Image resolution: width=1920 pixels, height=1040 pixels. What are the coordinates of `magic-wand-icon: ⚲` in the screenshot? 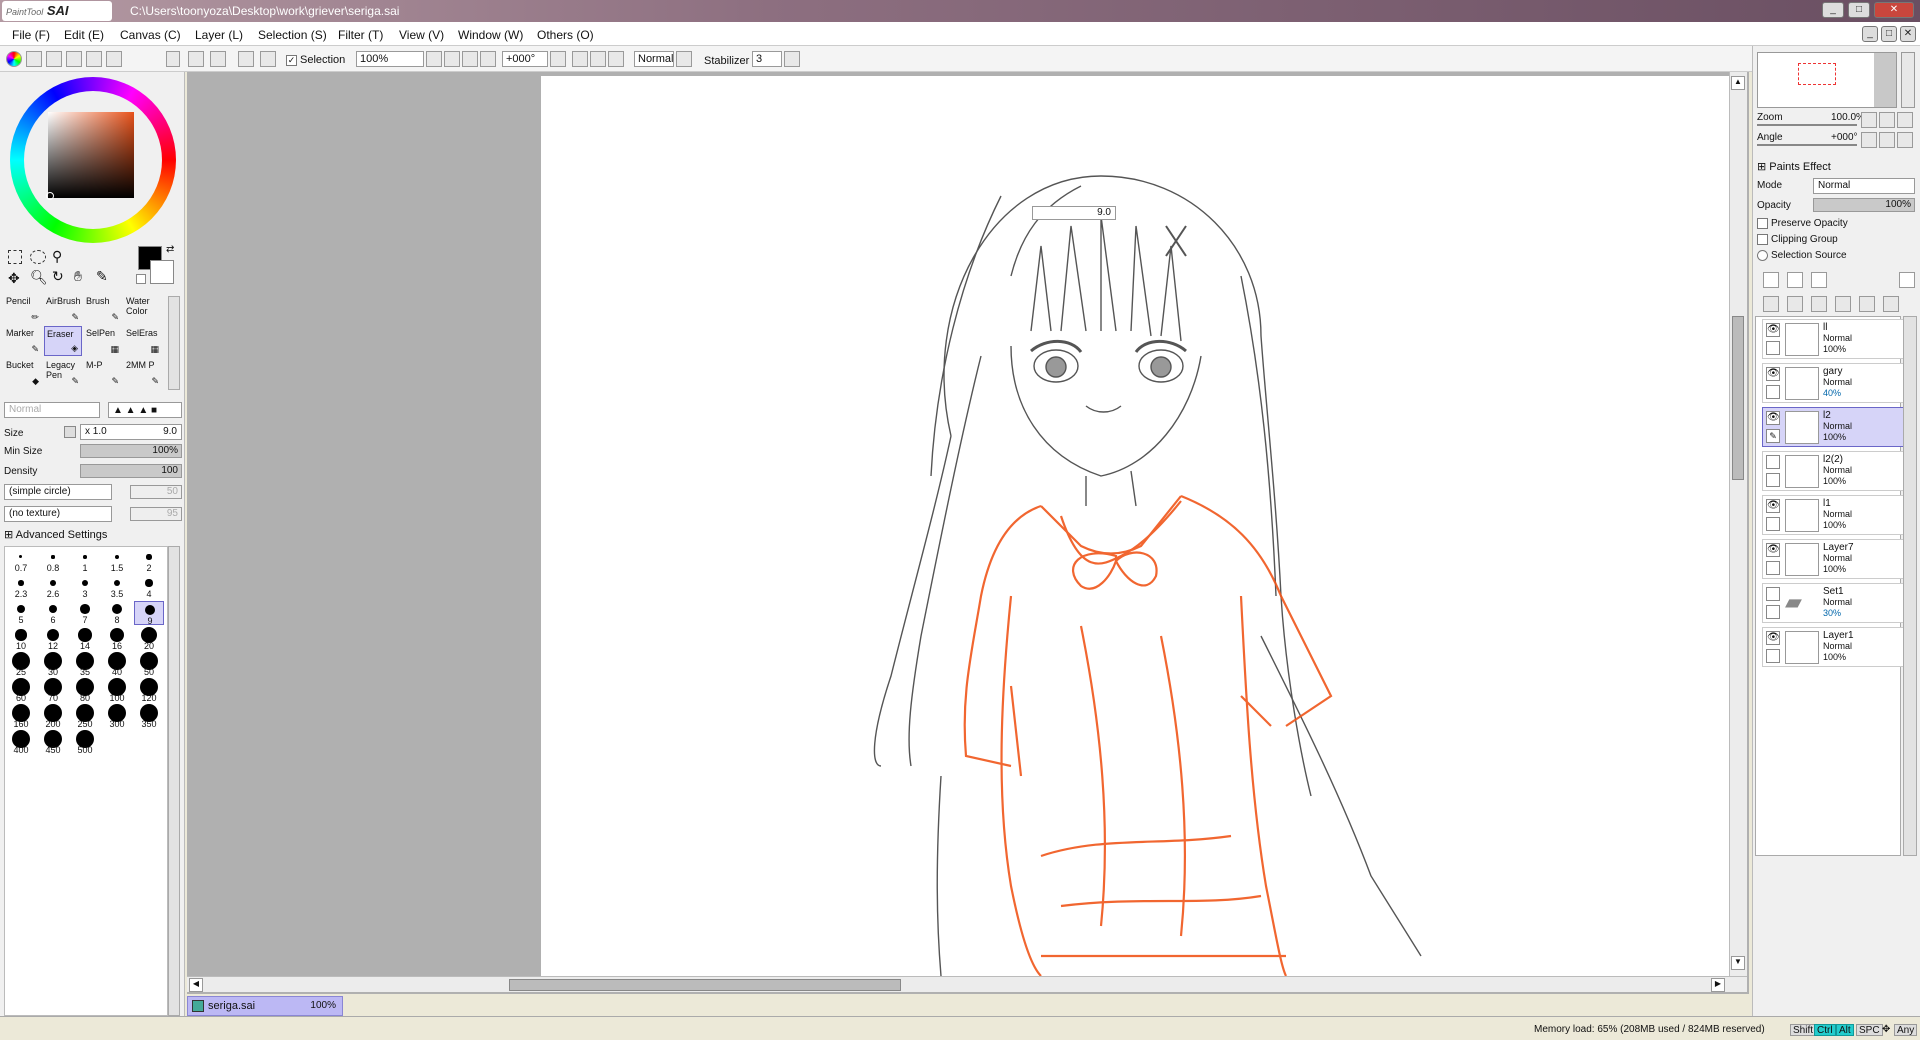 It's located at (57, 256).